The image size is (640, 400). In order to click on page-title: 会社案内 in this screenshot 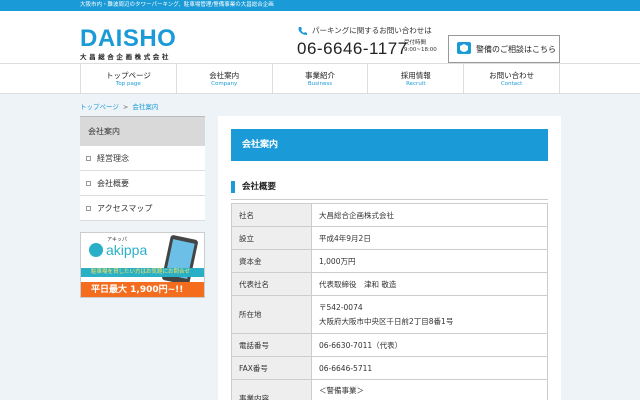, I will do `click(389, 145)`.